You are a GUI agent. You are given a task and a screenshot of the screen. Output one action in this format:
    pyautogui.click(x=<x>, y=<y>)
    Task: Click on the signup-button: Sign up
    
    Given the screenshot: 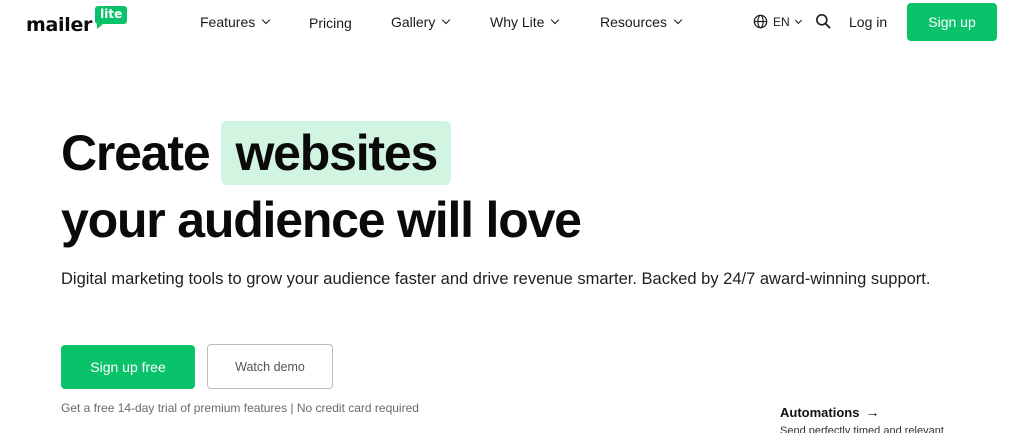 What is the action you would take?
    pyautogui.click(x=952, y=22)
    